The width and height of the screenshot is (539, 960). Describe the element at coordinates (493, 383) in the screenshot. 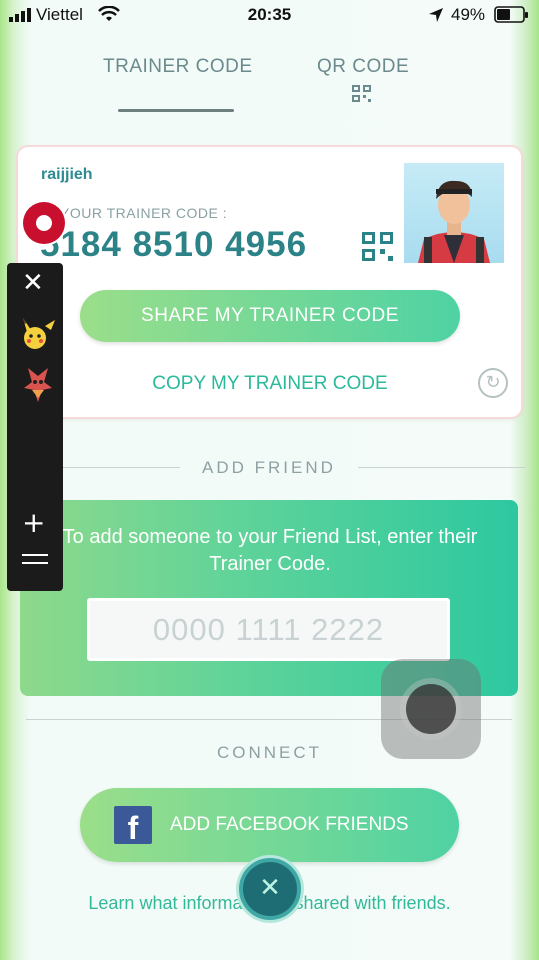

I see `refresh-icon: ↻` at that location.